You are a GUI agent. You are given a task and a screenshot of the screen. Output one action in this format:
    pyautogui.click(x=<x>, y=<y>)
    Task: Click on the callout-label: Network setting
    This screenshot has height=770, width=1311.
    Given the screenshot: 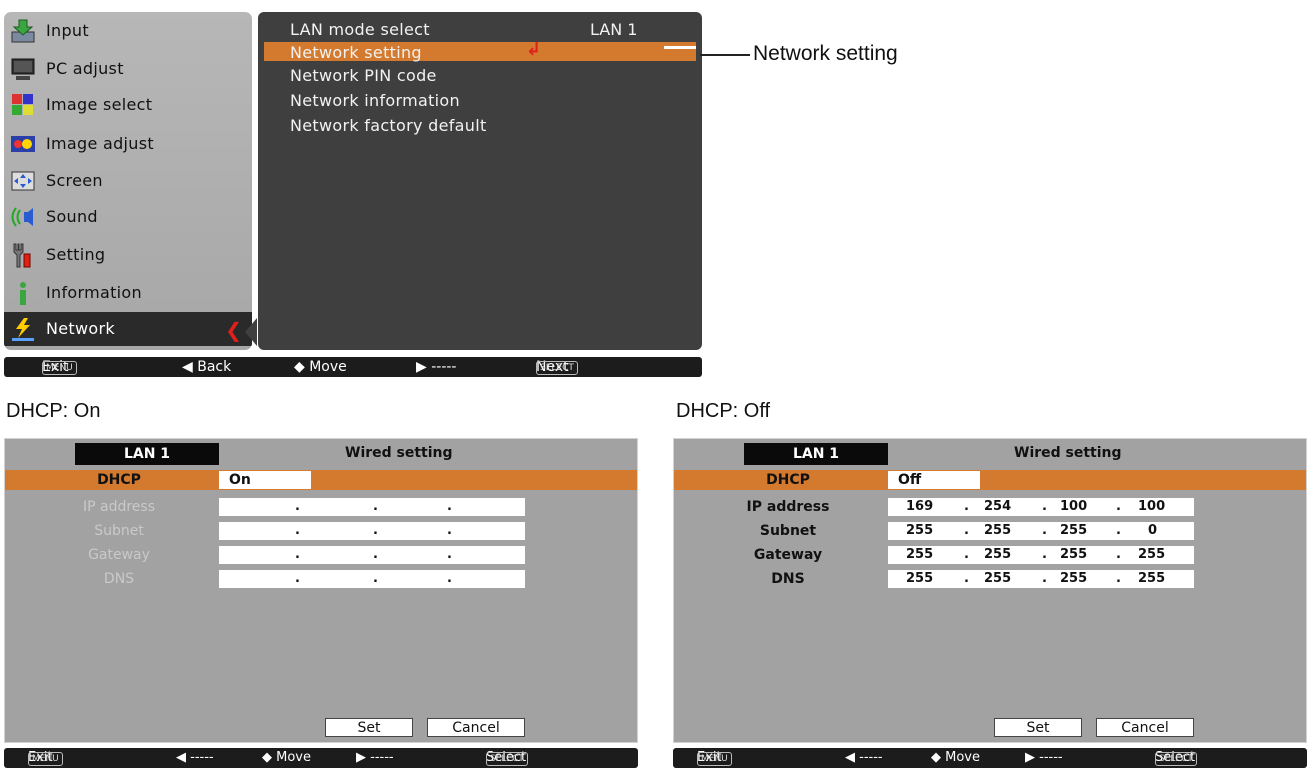 What is the action you would take?
    pyautogui.click(x=825, y=53)
    